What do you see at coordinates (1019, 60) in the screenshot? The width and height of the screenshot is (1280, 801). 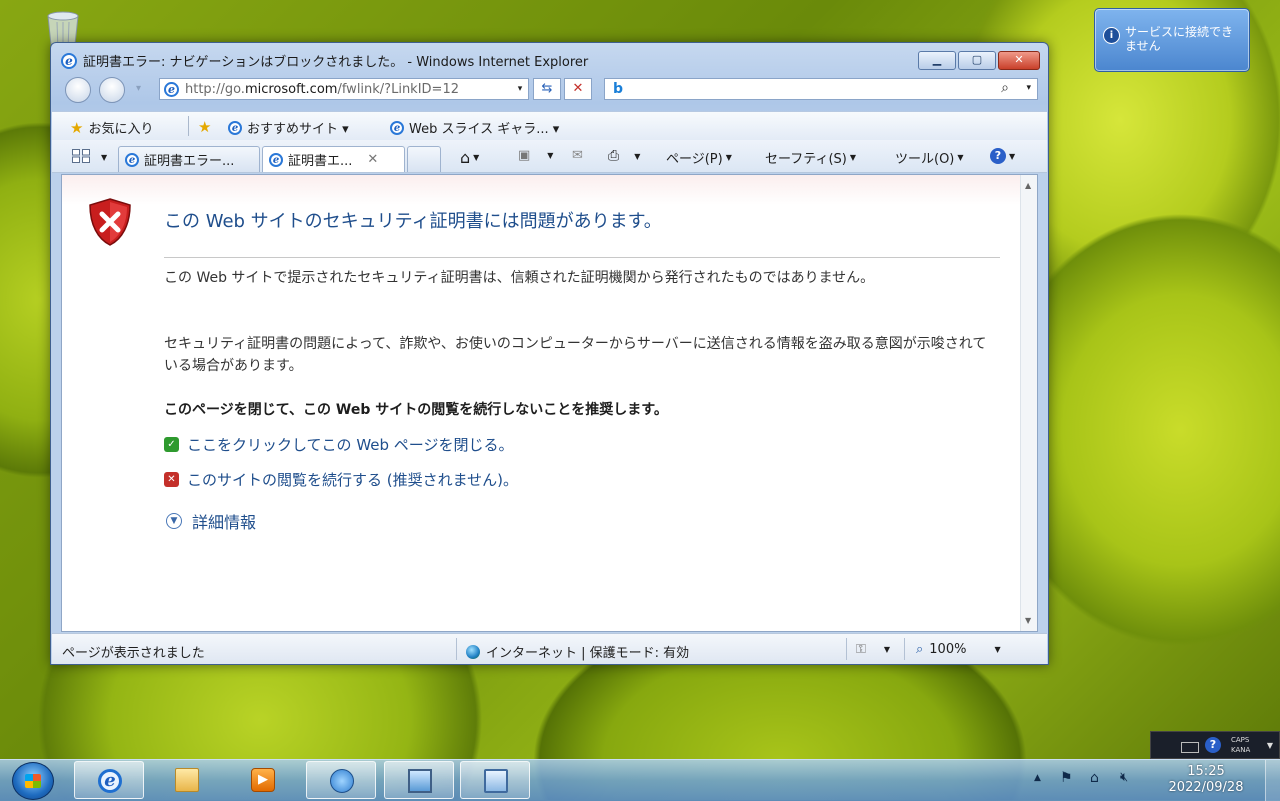 I see `close-window-button: ✕` at bounding box center [1019, 60].